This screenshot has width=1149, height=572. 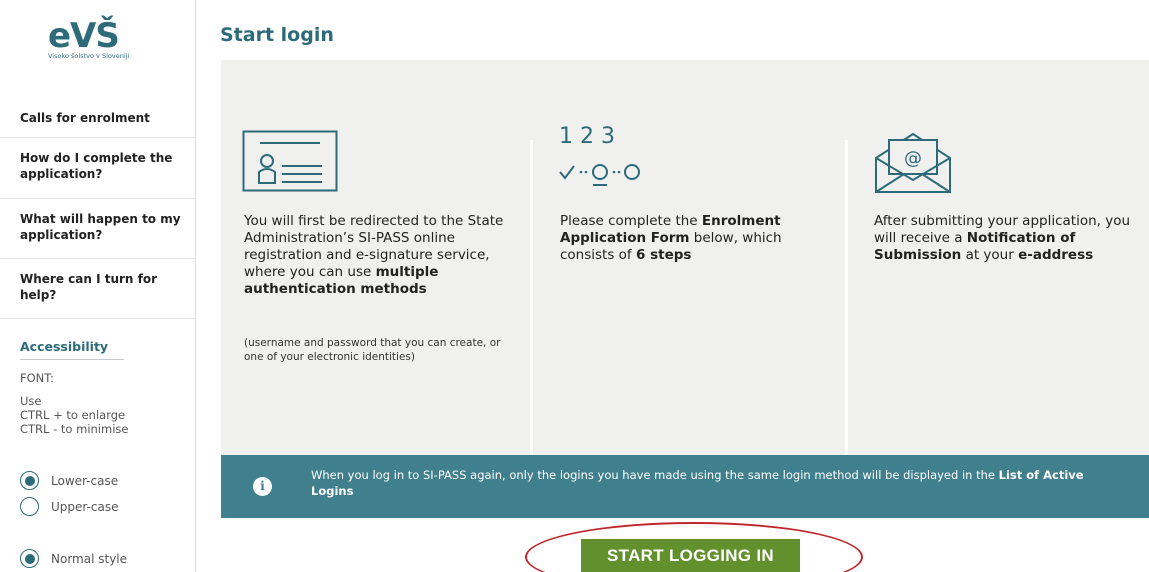 I want to click on sidebar-item-calls-for-enrolment: Calls for enrolment, so click(x=98, y=118).